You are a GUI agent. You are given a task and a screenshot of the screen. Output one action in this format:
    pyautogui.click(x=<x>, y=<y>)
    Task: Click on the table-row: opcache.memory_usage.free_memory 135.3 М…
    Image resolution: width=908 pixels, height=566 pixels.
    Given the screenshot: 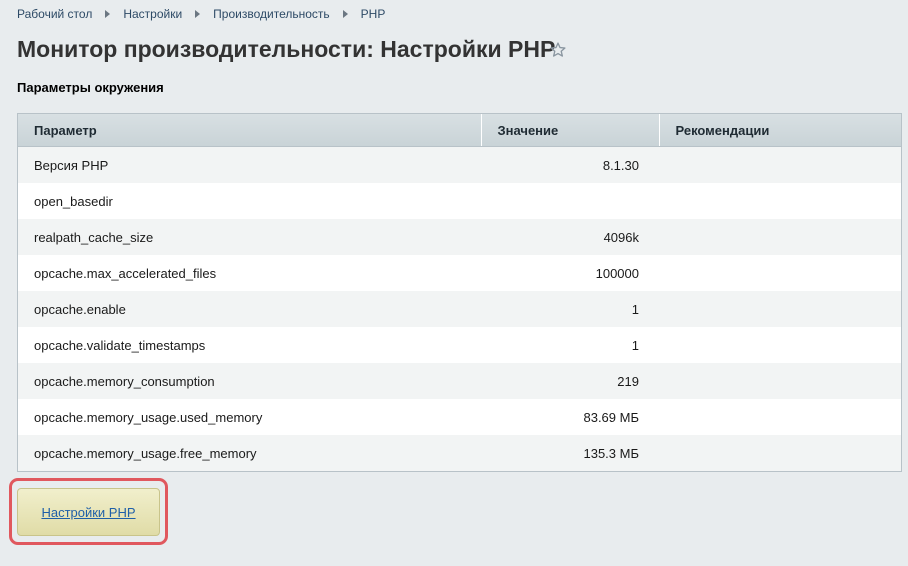 What is the action you would take?
    pyautogui.click(x=459, y=453)
    